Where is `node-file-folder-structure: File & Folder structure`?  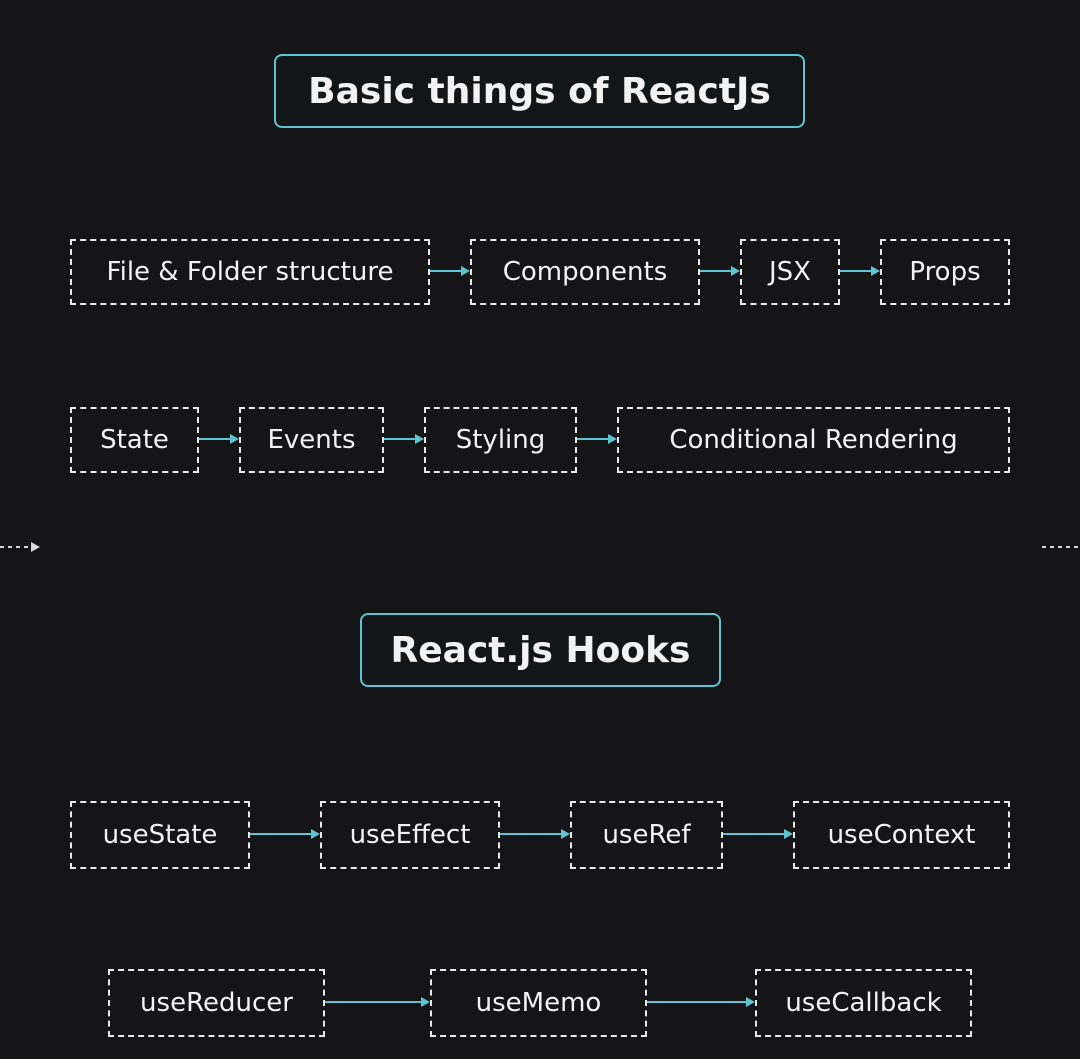 node-file-folder-structure: File & Folder structure is located at coordinates (250, 272).